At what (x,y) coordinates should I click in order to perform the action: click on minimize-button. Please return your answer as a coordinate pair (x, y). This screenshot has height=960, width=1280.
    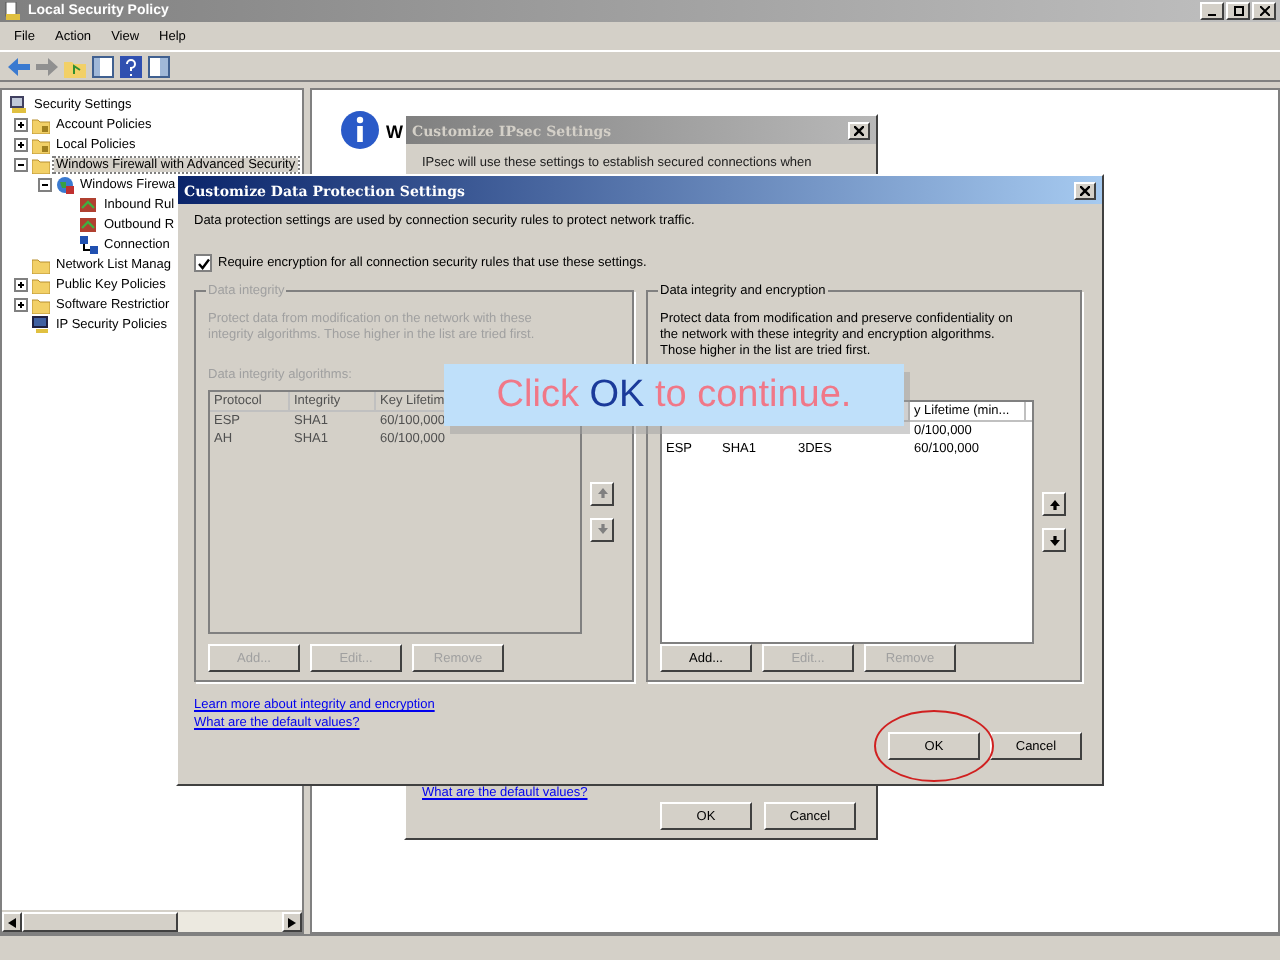
    Looking at the image, I should click on (1212, 11).